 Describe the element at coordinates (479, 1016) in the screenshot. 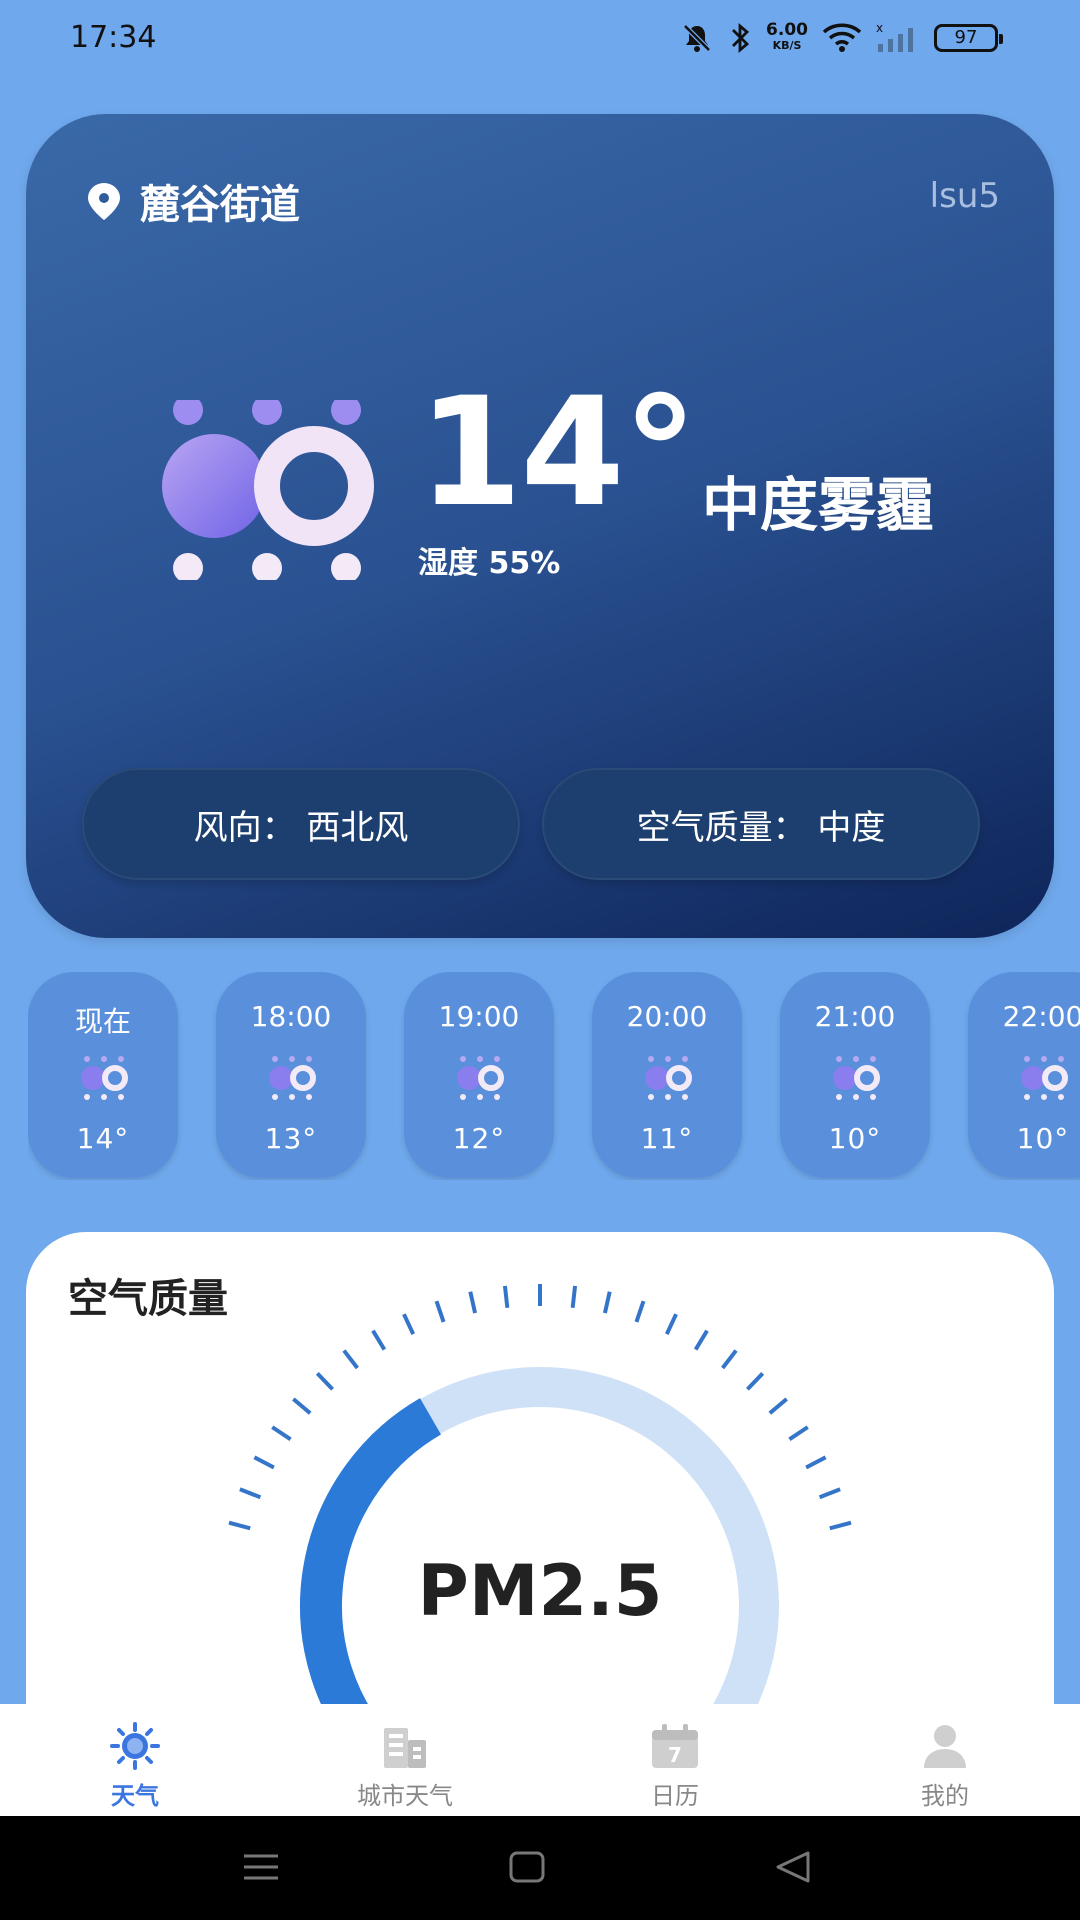

I see `hour-time: 19:00` at that location.